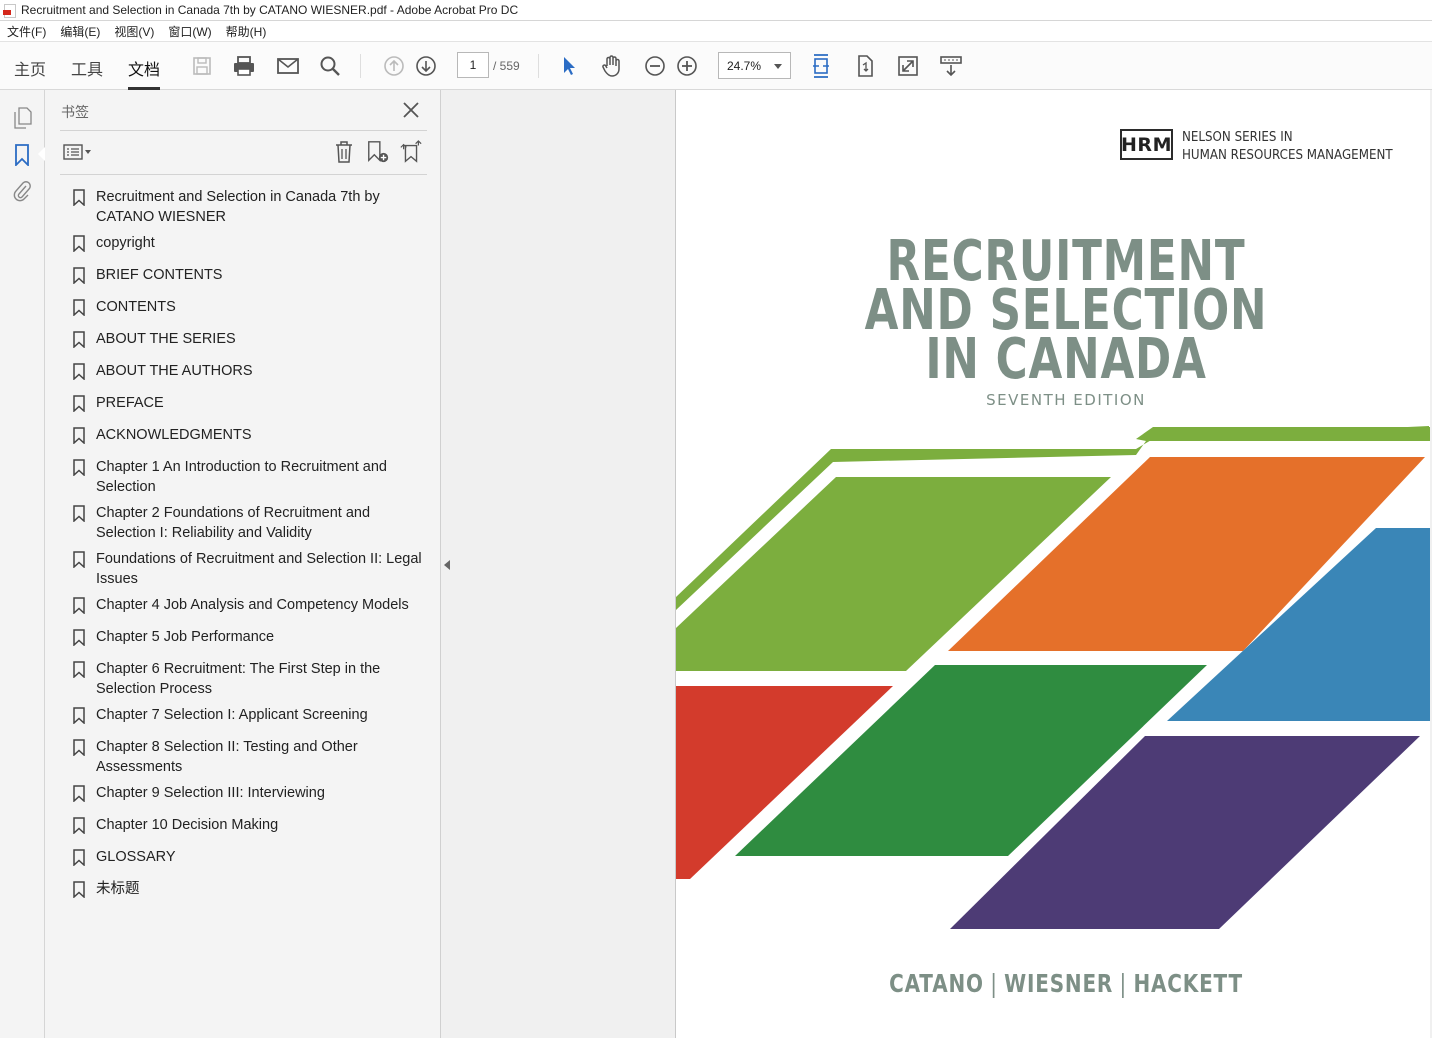  Describe the element at coordinates (1066, 400) in the screenshot. I see `cover-edition: SEVENTH EDITION` at that location.